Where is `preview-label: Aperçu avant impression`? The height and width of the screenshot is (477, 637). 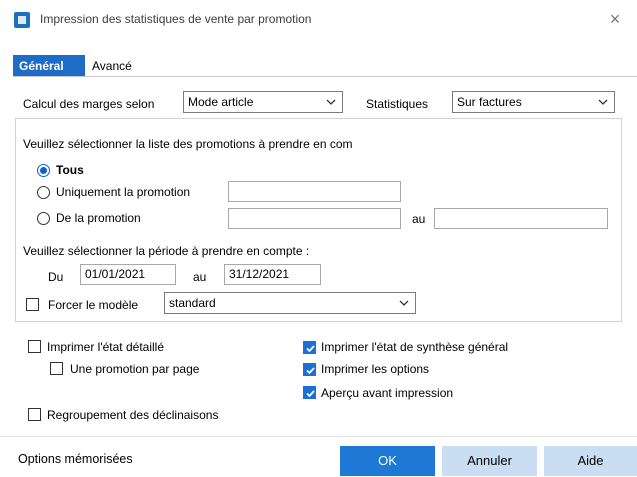 preview-label: Aperçu avant impression is located at coordinates (387, 393).